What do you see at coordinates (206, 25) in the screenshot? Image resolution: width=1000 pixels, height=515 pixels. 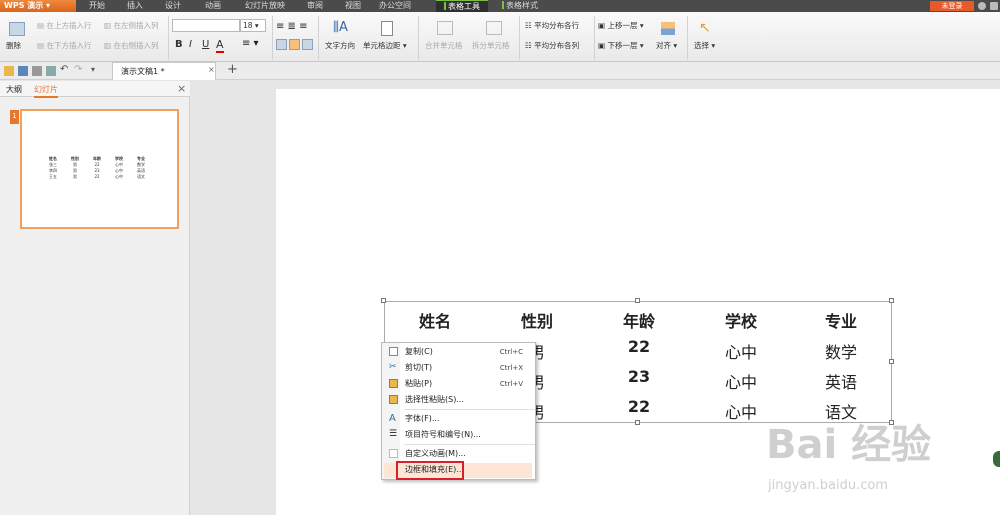 I see `font-name-input` at bounding box center [206, 25].